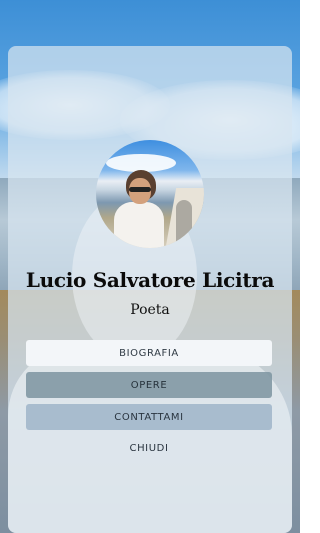 Image resolution: width=320 pixels, height=533 pixels. Describe the element at coordinates (150, 280) in the screenshot. I see `profile-name: Lucio Salvatore Licitra` at that location.